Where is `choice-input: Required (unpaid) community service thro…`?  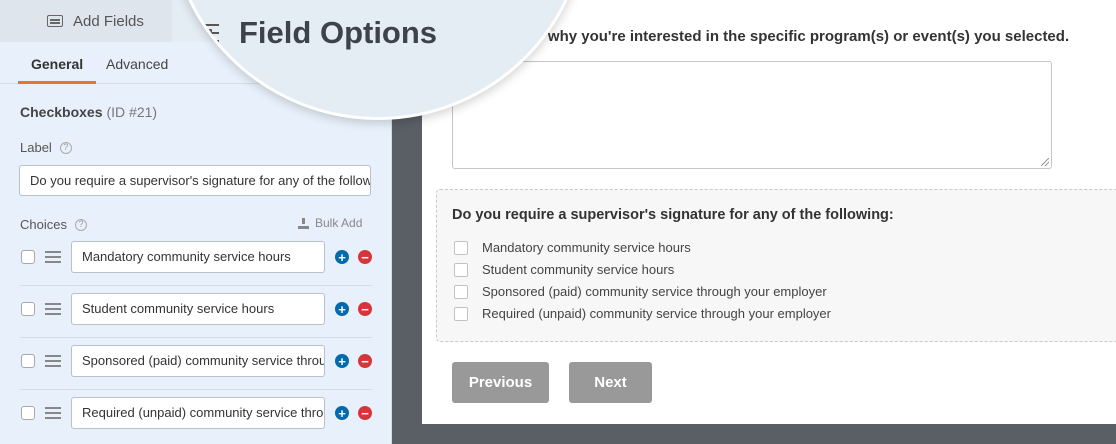
choice-input: Required (unpaid) community service thro… is located at coordinates (198, 413).